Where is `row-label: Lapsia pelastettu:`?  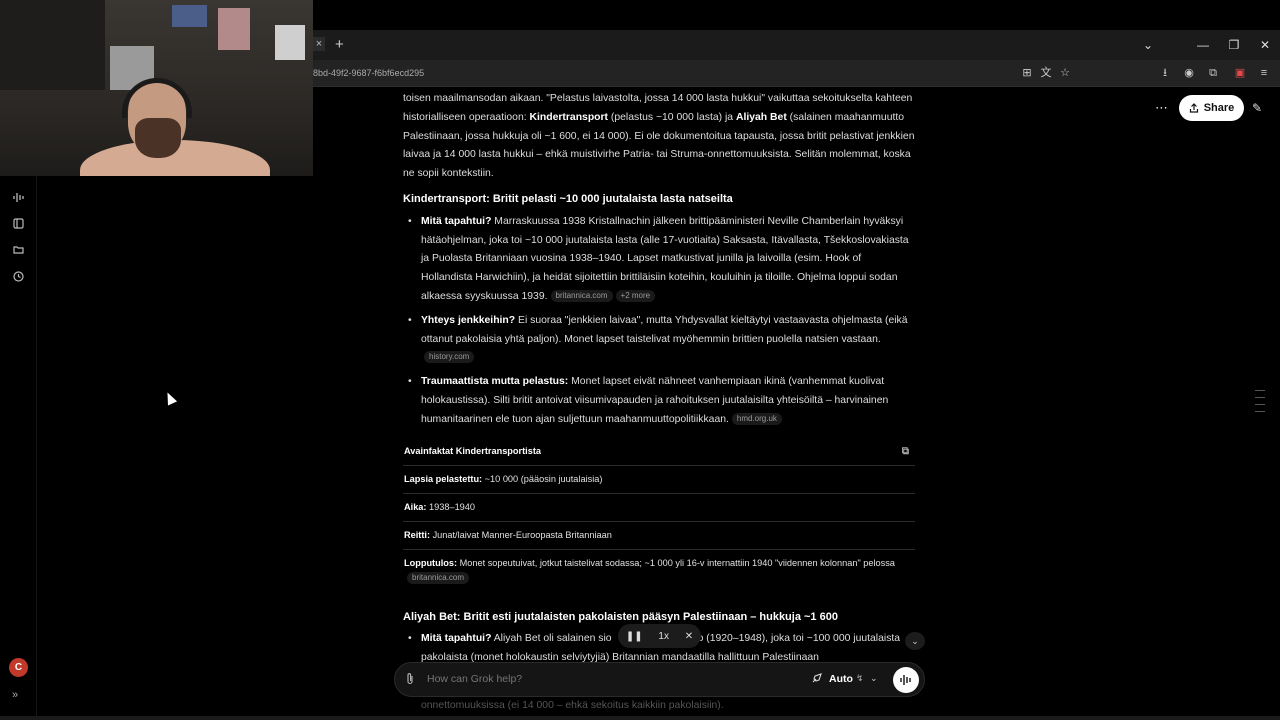
row-label: Lapsia pelastettu: is located at coordinates (443, 478).